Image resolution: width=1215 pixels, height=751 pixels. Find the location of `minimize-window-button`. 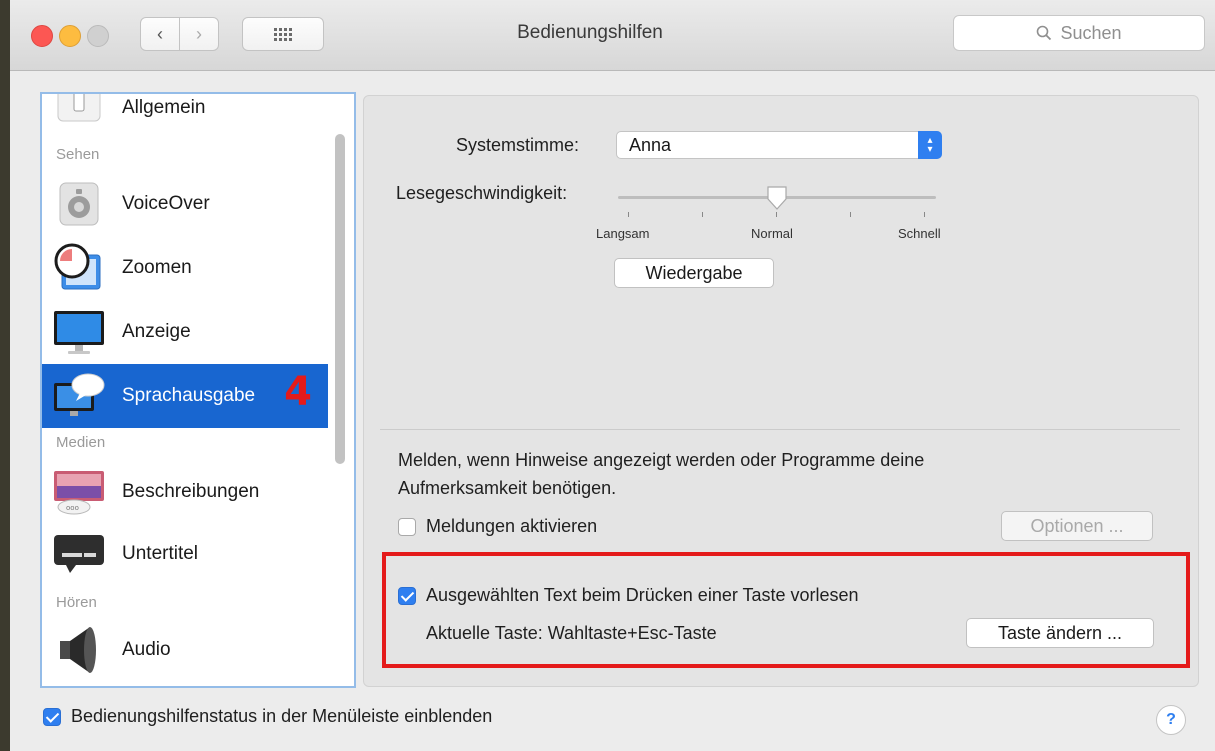

minimize-window-button is located at coordinates (70, 36).